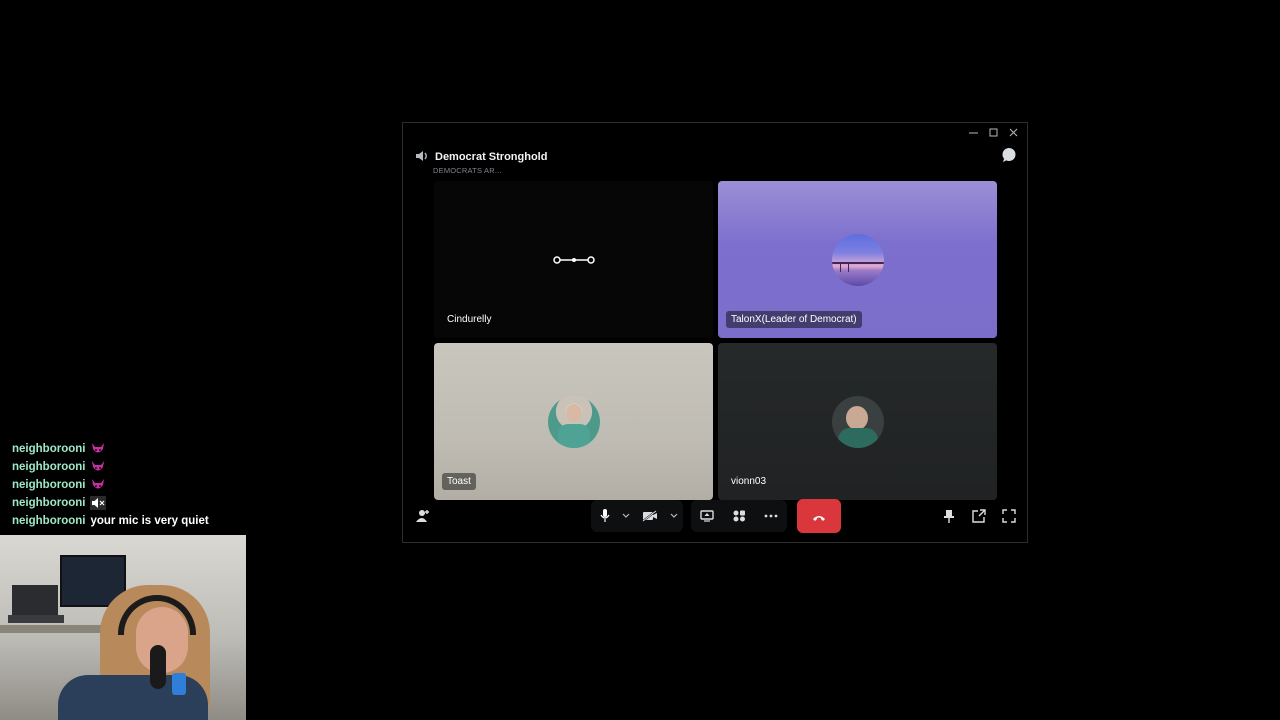 This screenshot has height=720, width=1280. Describe the element at coordinates (973, 132) in the screenshot. I see `minimize-icon` at that location.